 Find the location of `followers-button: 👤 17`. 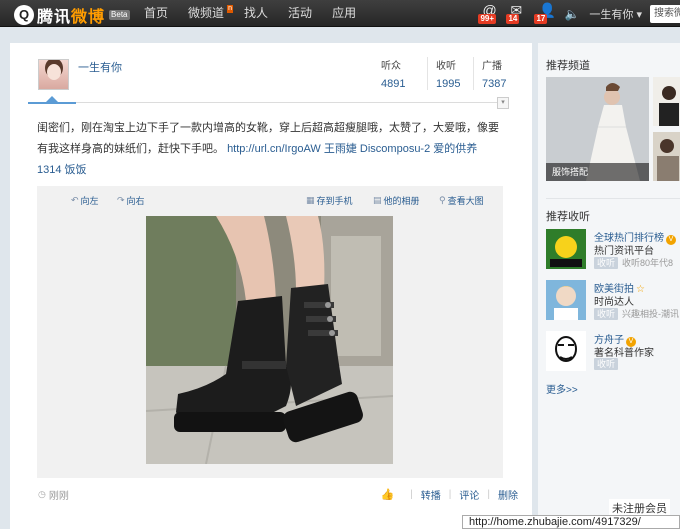

followers-button: 👤 17 is located at coordinates (545, 13).